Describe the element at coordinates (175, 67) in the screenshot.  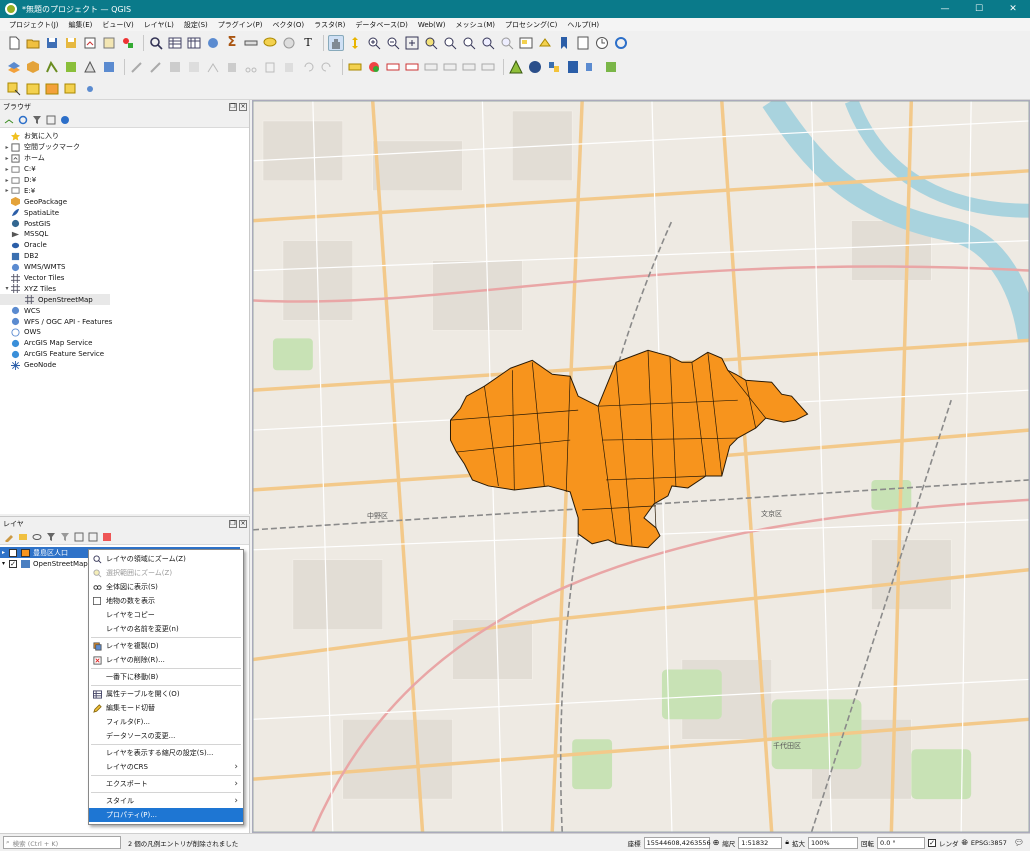
I see `save-edits-icon` at that location.